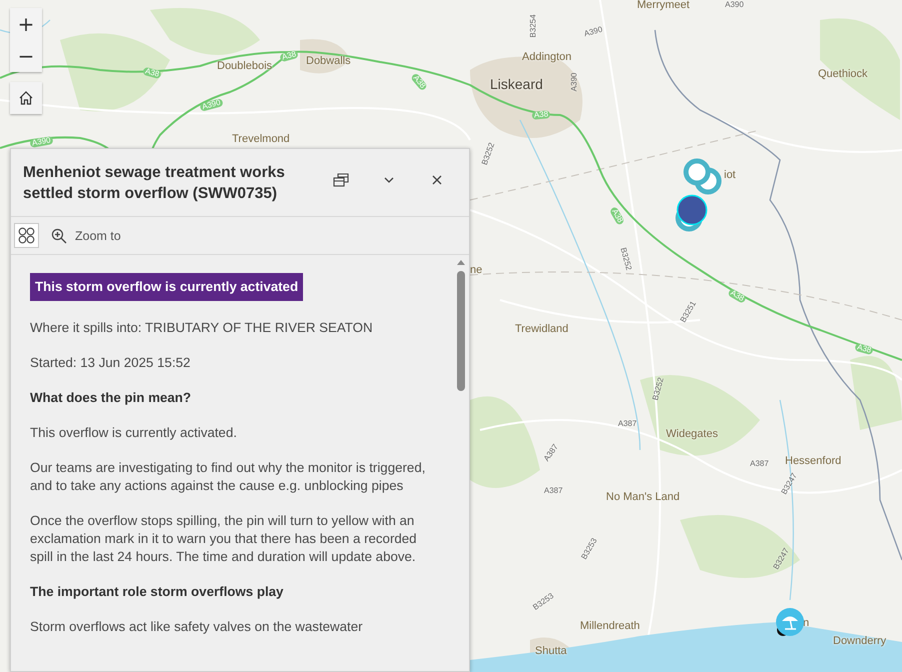 The width and height of the screenshot is (902, 672). What do you see at coordinates (111, 363) in the screenshot?
I see `paragraph: Started: 13 Jun 2025 15:52` at bounding box center [111, 363].